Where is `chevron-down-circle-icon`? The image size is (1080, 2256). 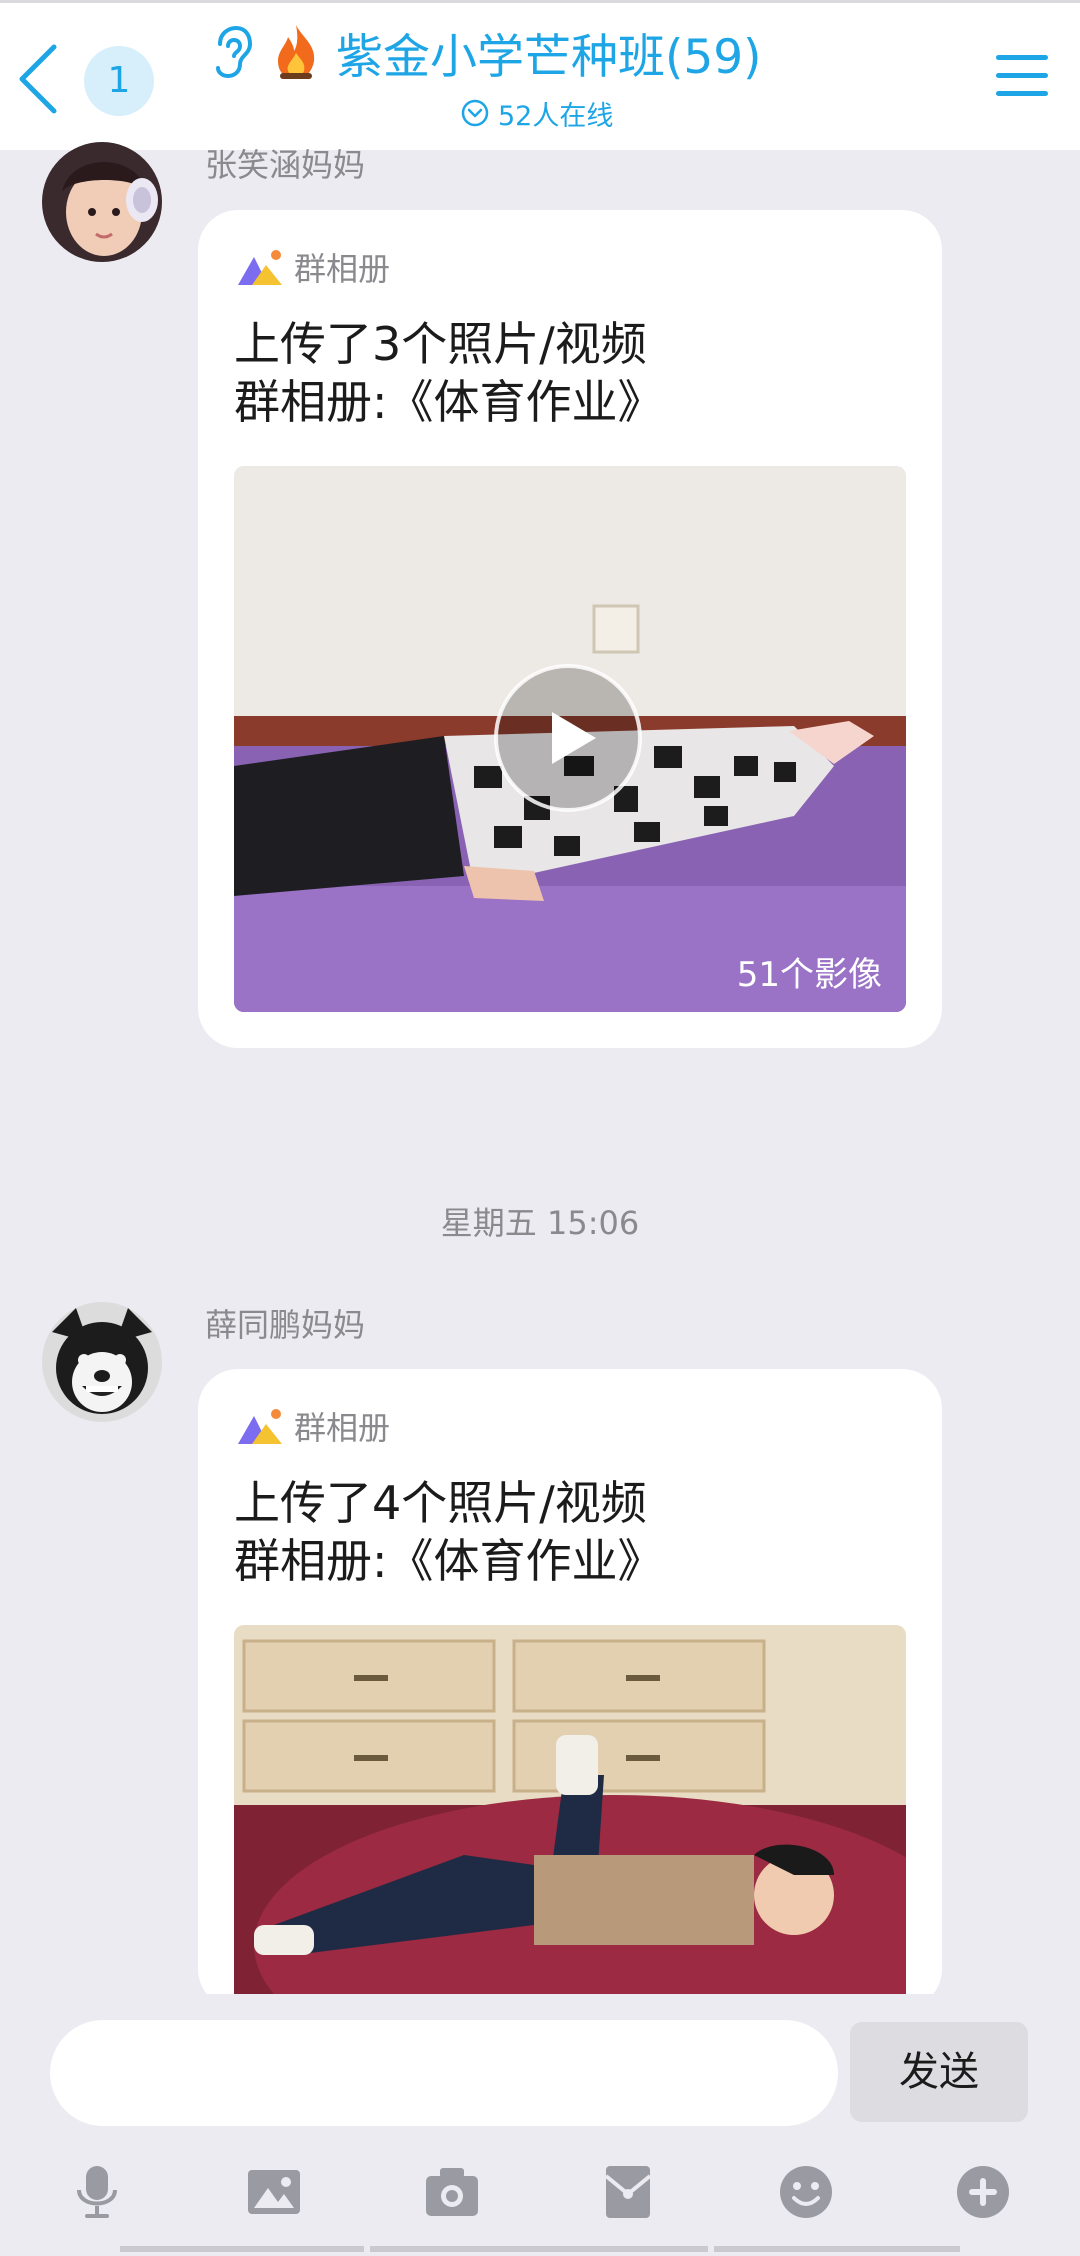 chevron-down-circle-icon is located at coordinates (475, 113).